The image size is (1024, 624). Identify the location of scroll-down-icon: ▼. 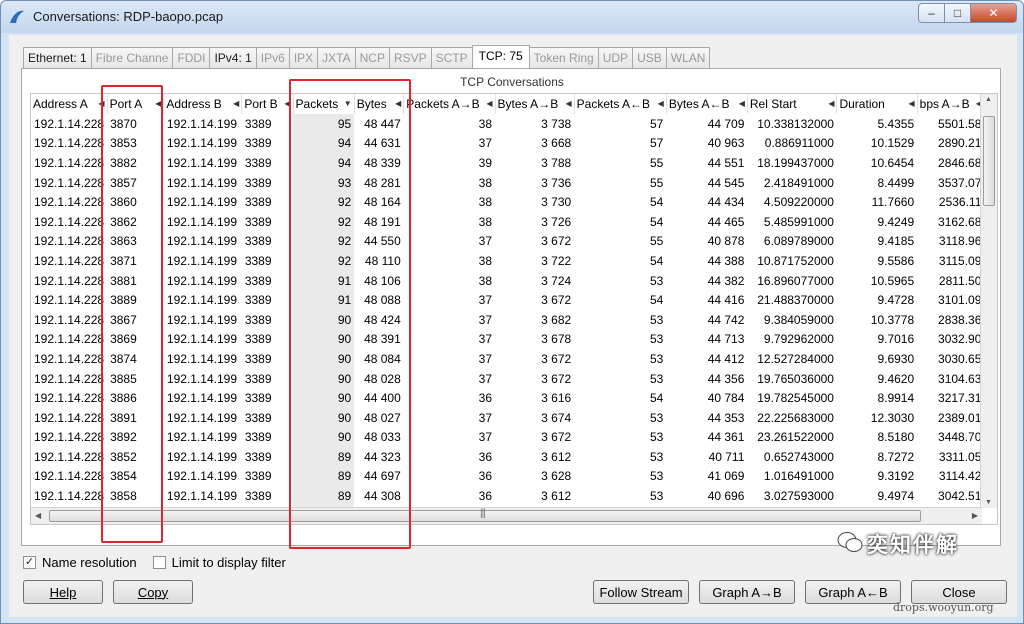
(988, 502).